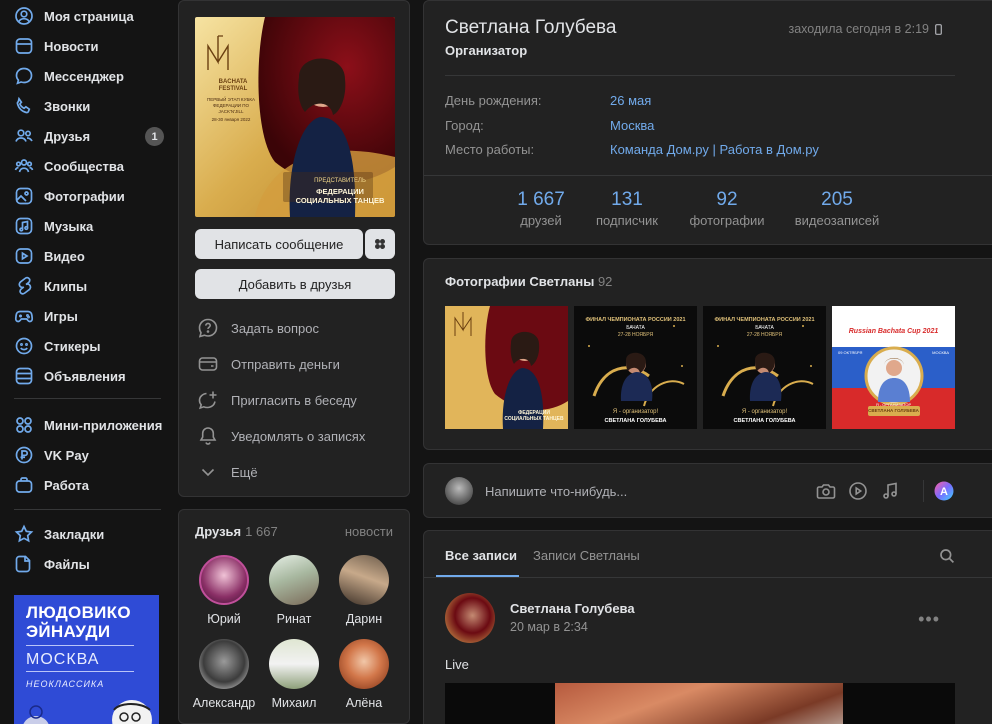 Image resolution: width=992 pixels, height=724 pixels. What do you see at coordinates (279, 244) in the screenshot?
I see `write-message-button: Написать сообщение` at bounding box center [279, 244].